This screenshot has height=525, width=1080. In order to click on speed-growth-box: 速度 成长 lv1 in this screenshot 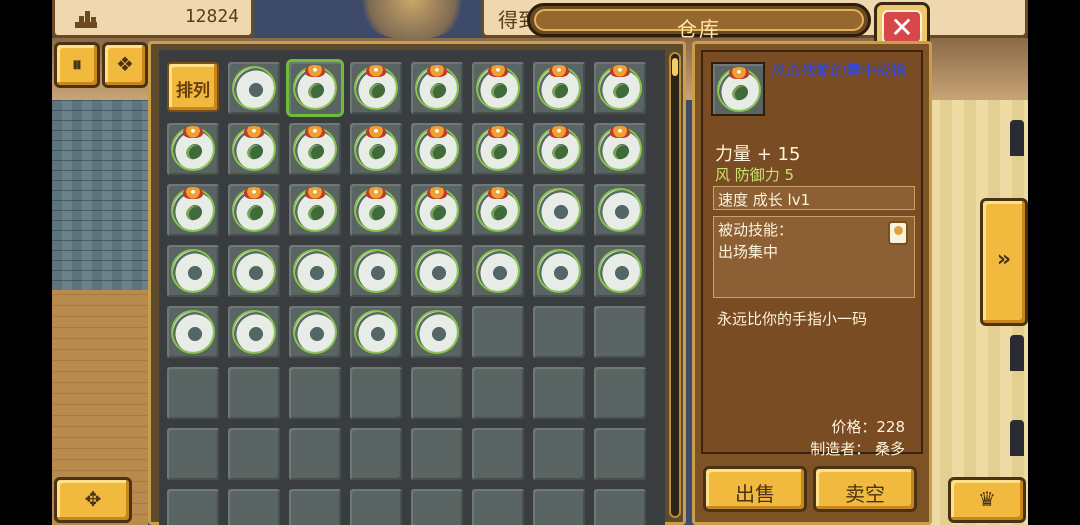, I will do `click(814, 198)`.